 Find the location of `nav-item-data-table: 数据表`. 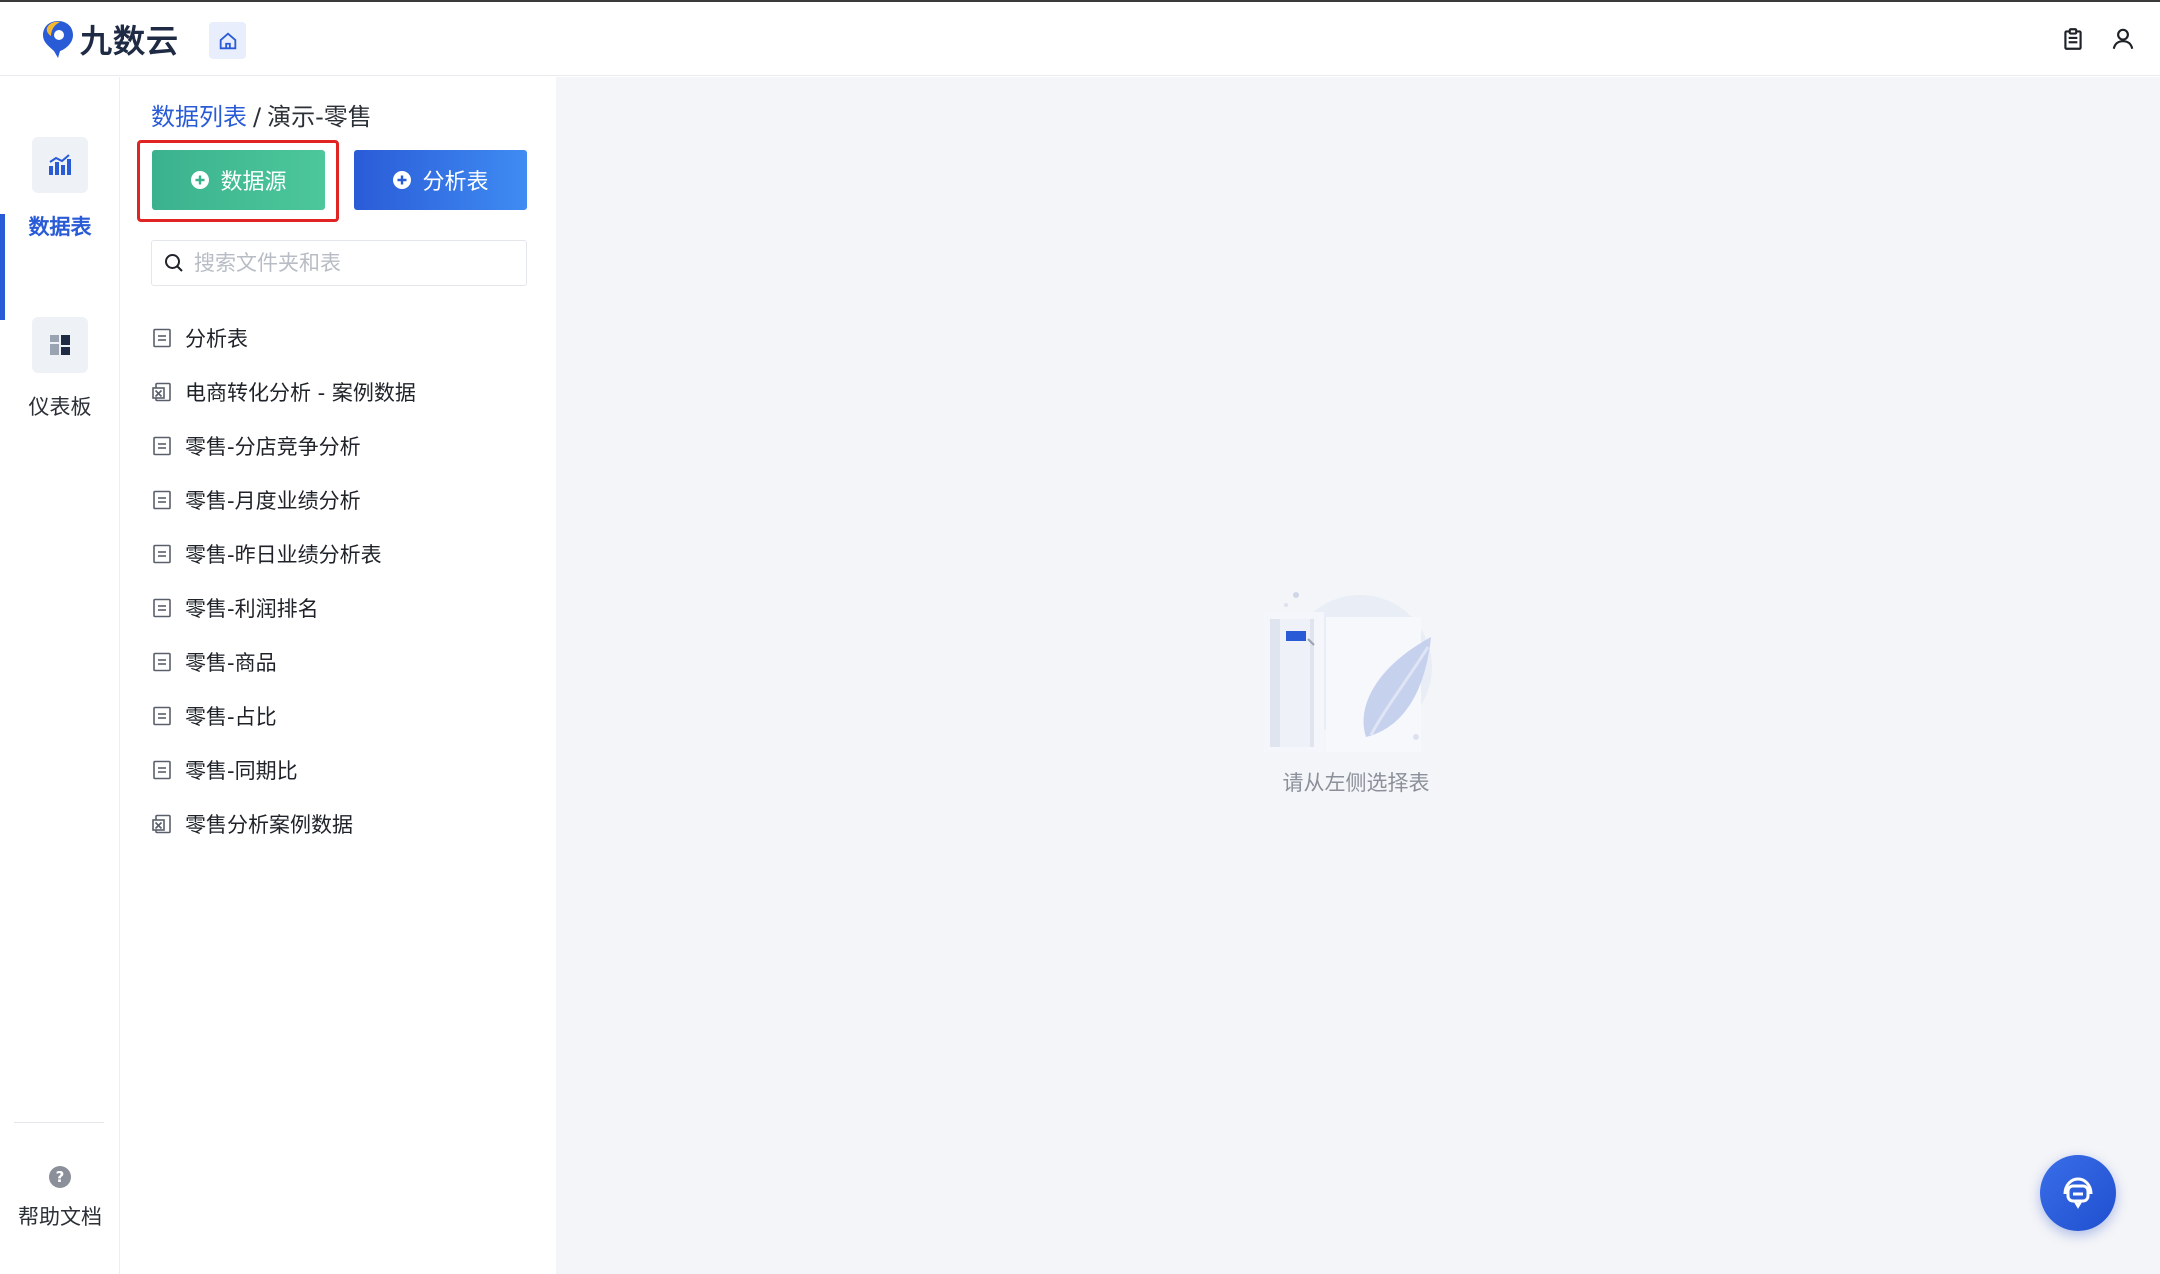

nav-item-data-table: 数据表 is located at coordinates (60, 189).